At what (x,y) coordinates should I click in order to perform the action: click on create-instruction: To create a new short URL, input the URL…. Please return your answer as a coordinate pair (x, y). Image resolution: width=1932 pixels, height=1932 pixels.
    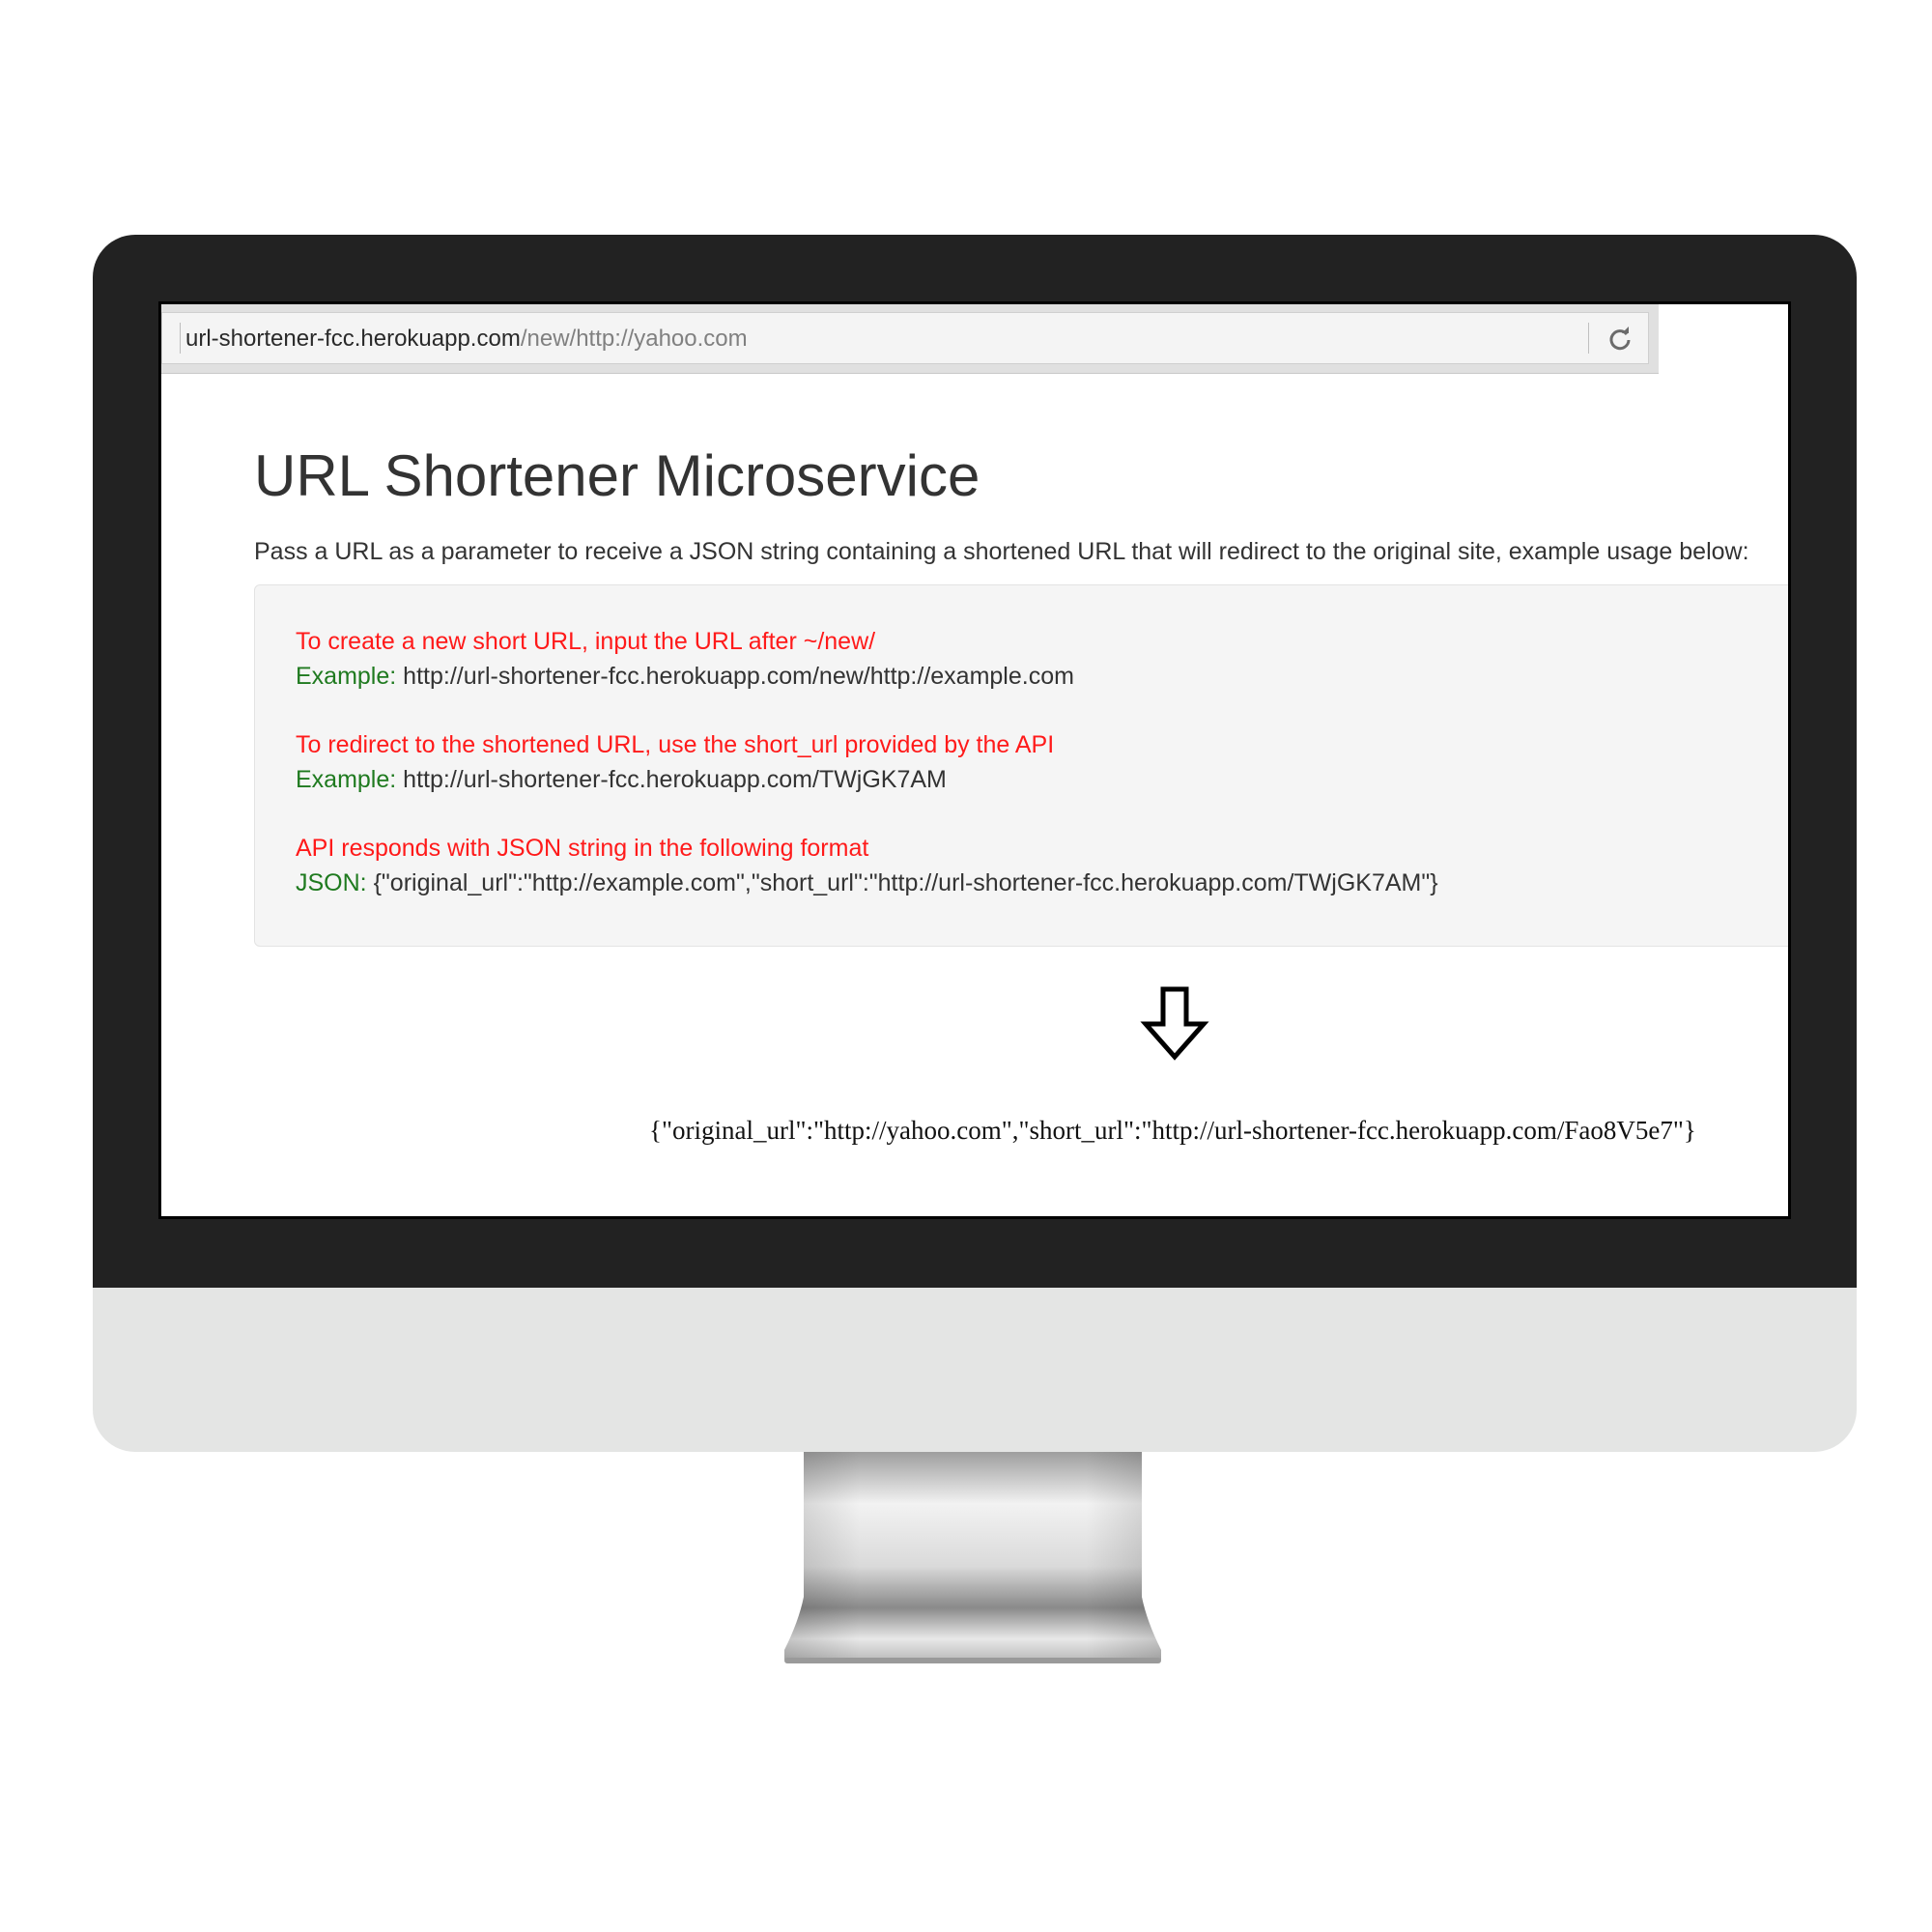
    Looking at the image, I should click on (685, 659).